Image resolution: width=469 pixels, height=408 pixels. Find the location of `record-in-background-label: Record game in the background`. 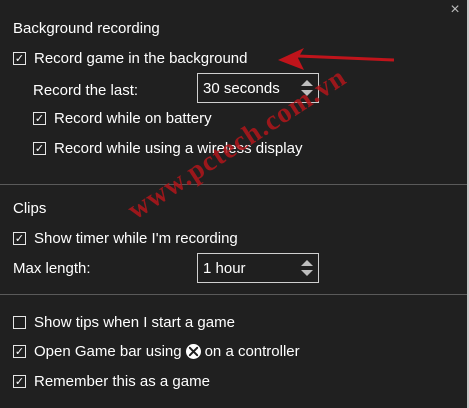

record-in-background-label: Record game in the background is located at coordinates (141, 58).